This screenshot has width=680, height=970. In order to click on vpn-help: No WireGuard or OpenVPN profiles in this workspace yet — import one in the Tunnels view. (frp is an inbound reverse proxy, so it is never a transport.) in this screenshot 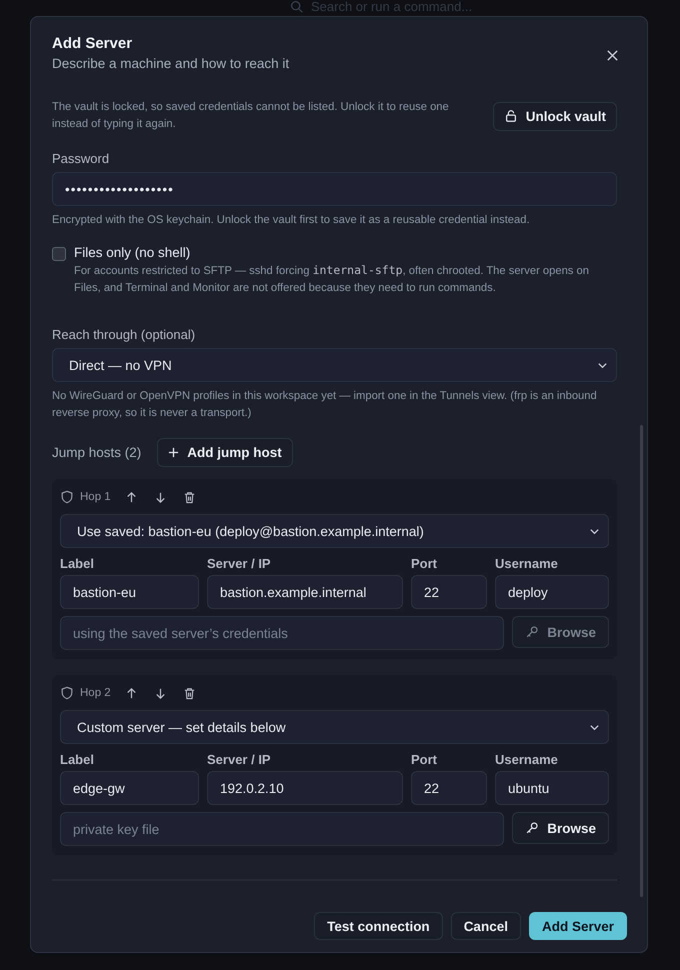, I will do `click(325, 405)`.